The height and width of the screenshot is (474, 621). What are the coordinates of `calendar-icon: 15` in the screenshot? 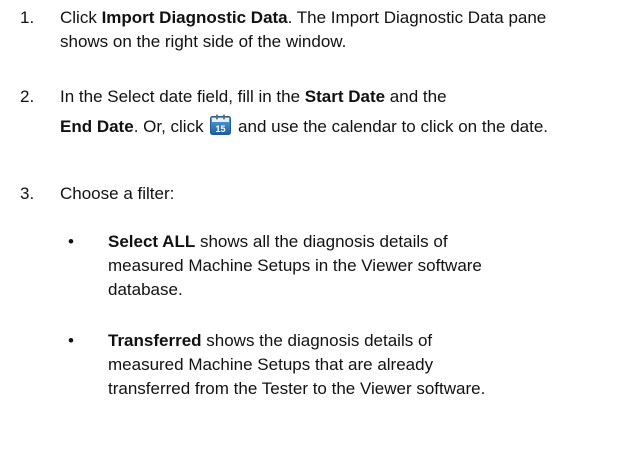 It's located at (221, 124).